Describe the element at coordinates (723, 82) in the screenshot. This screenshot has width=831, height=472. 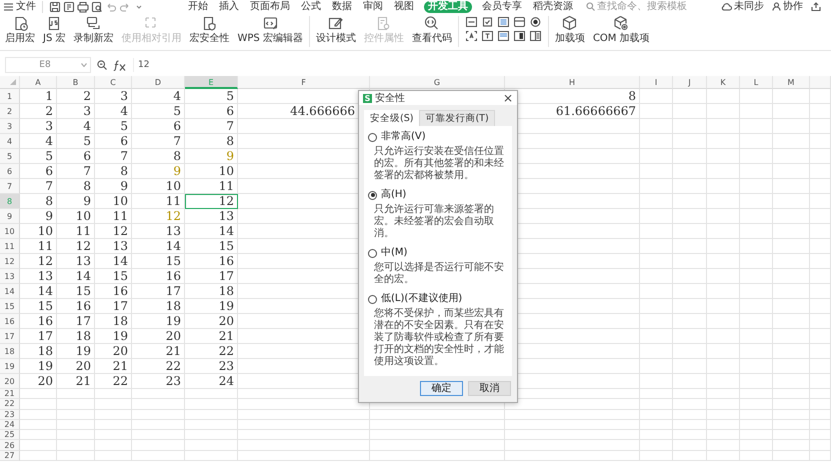
I see `column-header: K` at that location.